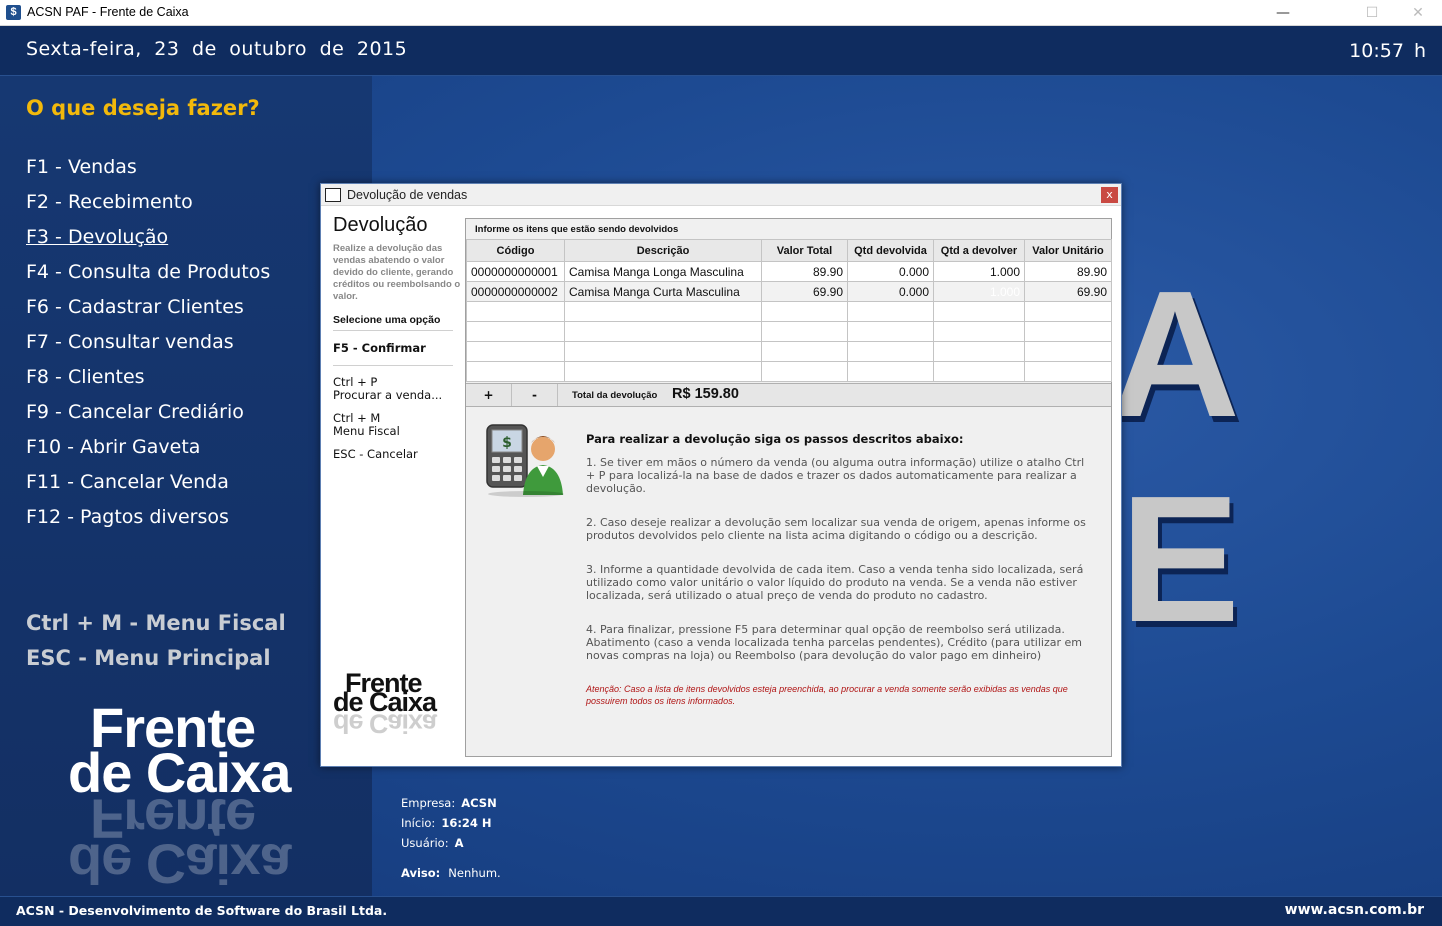  Describe the element at coordinates (385, 703) in the screenshot. I see `dialog-brand-logo: Frente de Caixa de Caixa` at that location.